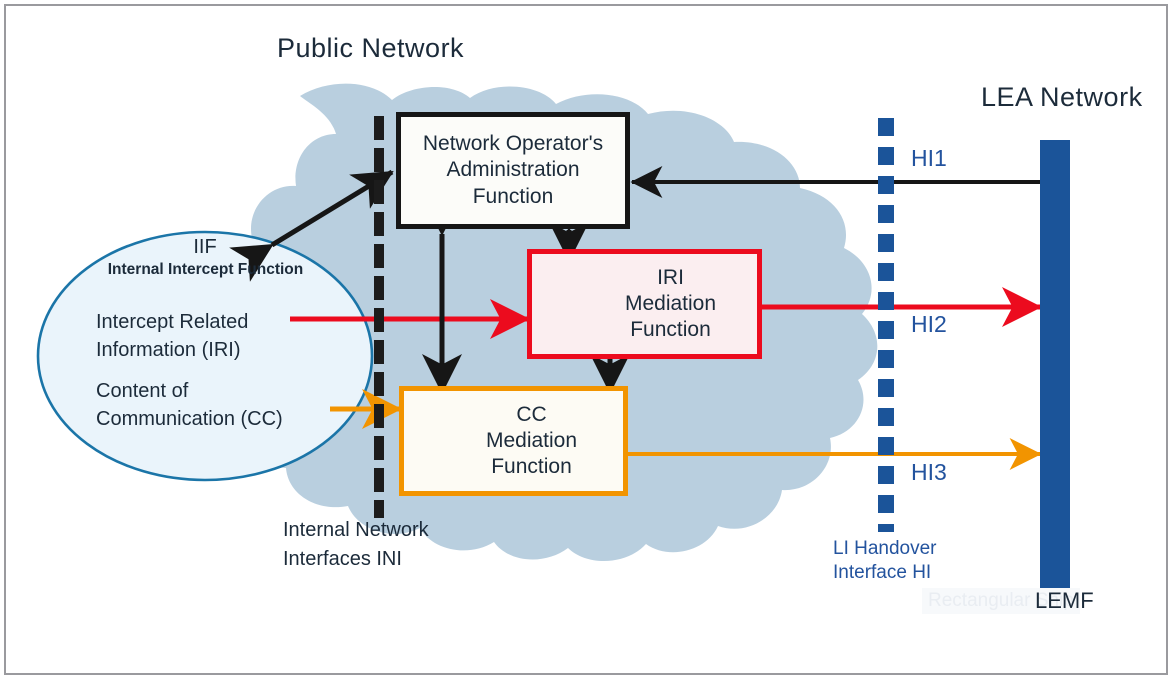 The image size is (1173, 680). What do you see at coordinates (189, 419) in the screenshot?
I see `cc-description-line-2: Communication (CC)` at bounding box center [189, 419].